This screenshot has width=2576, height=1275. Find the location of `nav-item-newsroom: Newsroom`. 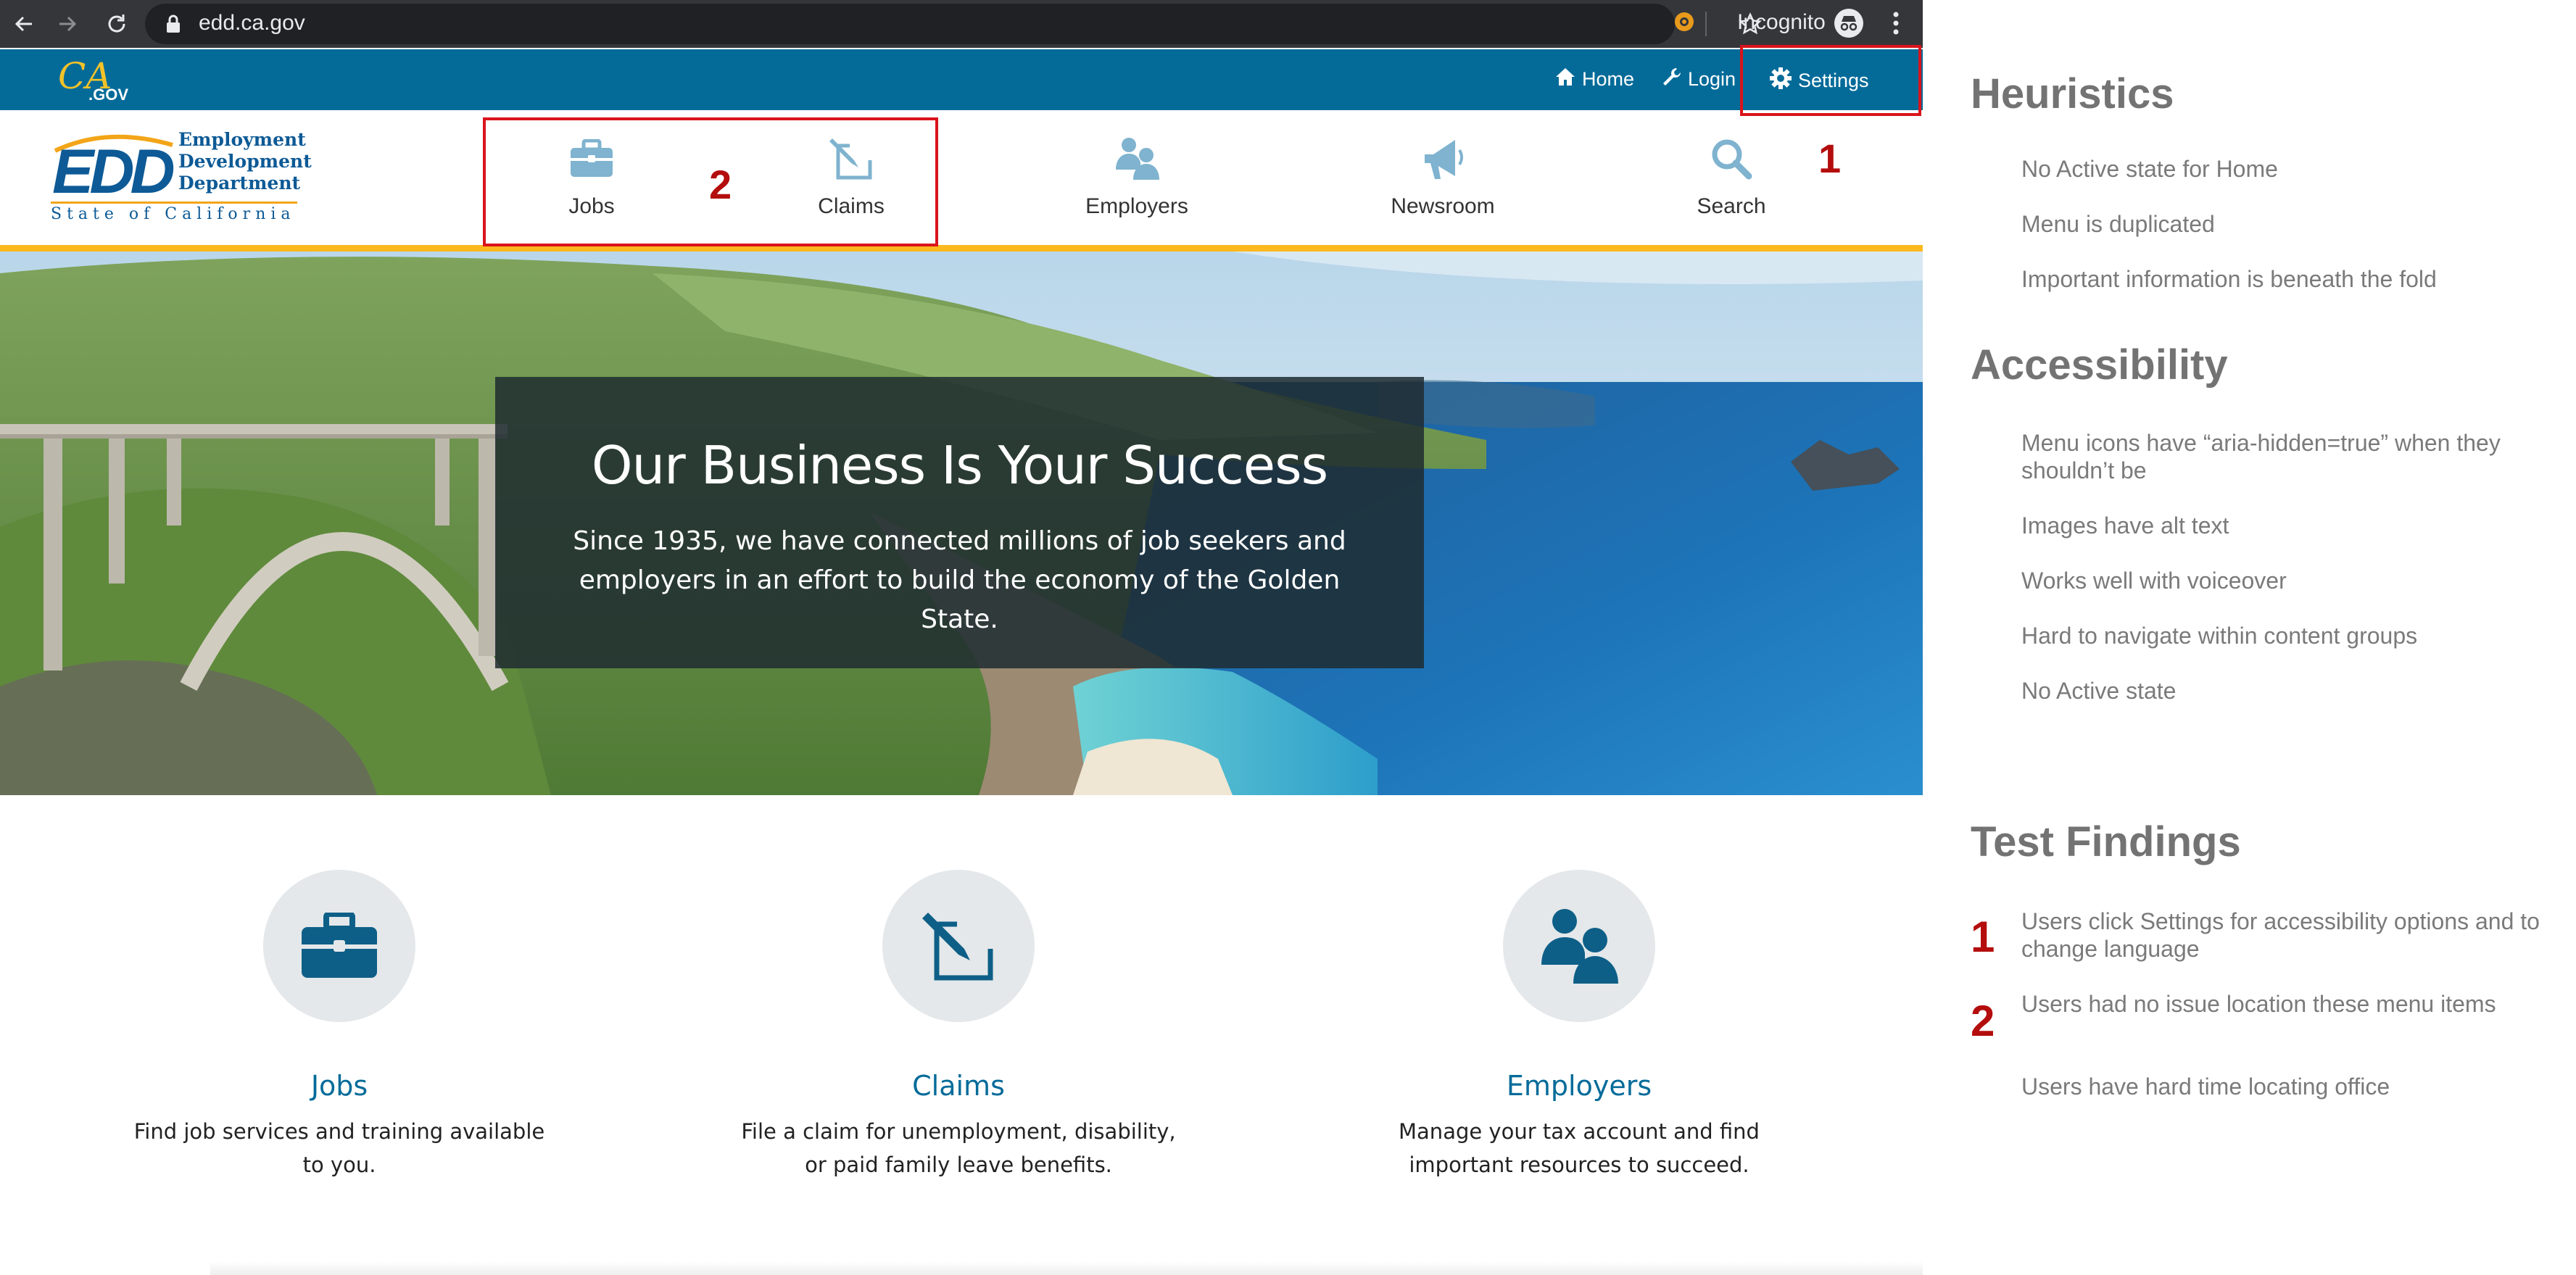

nav-item-newsroom: Newsroom is located at coordinates (1442, 180).